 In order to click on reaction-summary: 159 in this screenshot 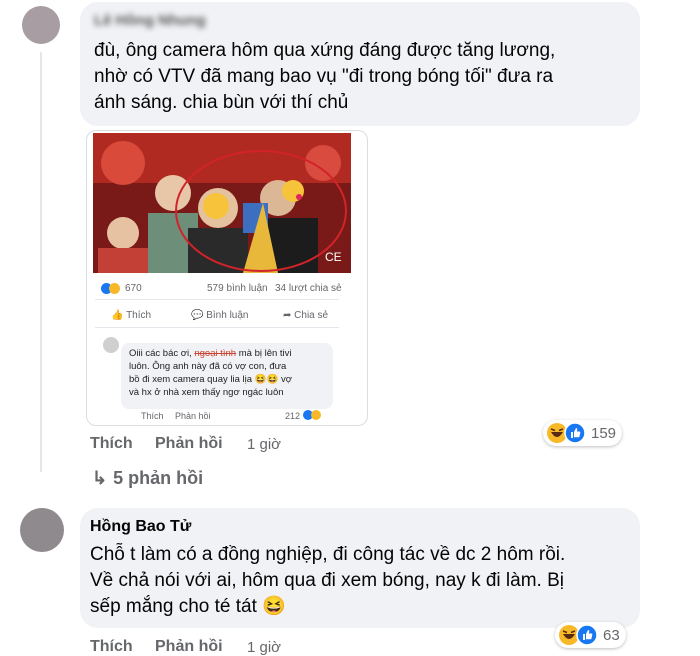, I will do `click(583, 433)`.